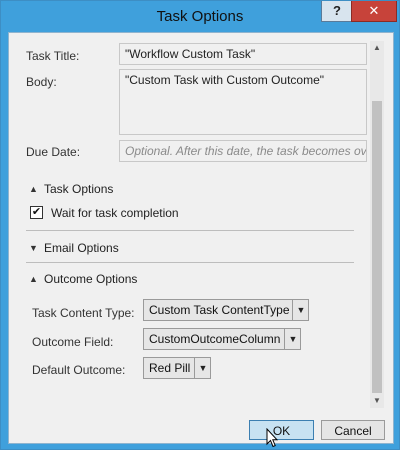 This screenshot has width=400, height=450. What do you see at coordinates (170, 368) in the screenshot?
I see `default-outcome-value: Red Pill` at bounding box center [170, 368].